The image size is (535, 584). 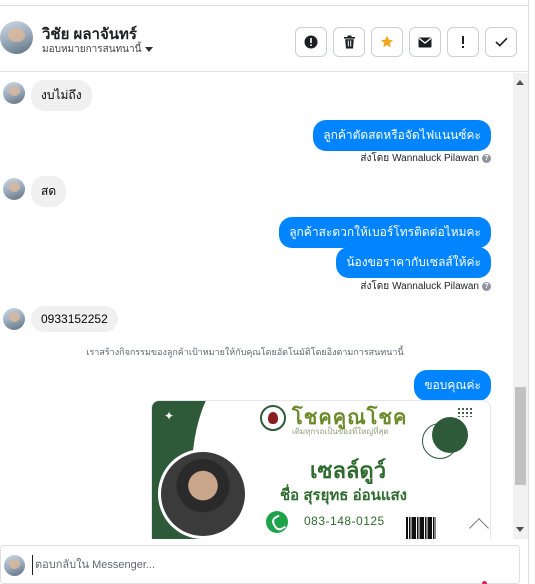 What do you see at coordinates (61, 95) in the screenshot?
I see `incoming-message: งบไม่ถึง` at bounding box center [61, 95].